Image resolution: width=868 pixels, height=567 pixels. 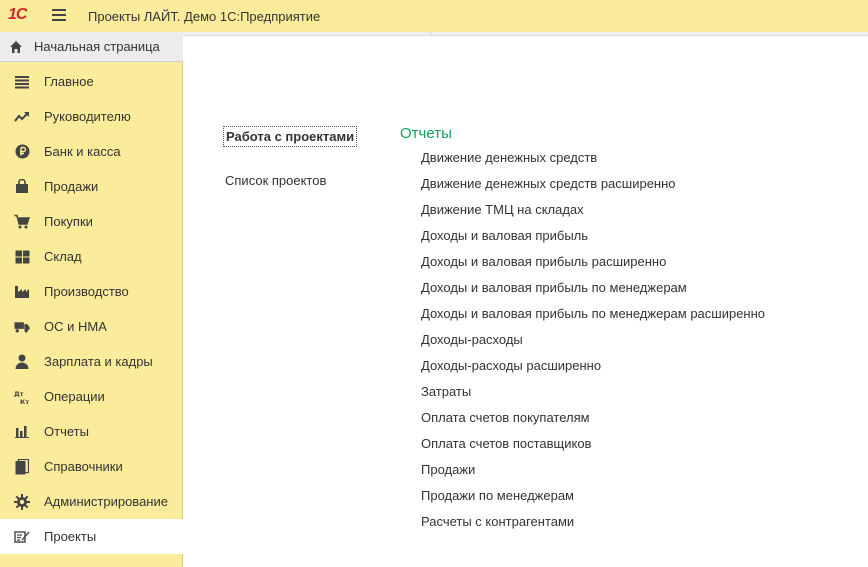 What do you see at coordinates (22, 257) in the screenshot?
I see `grid-icon` at bounding box center [22, 257].